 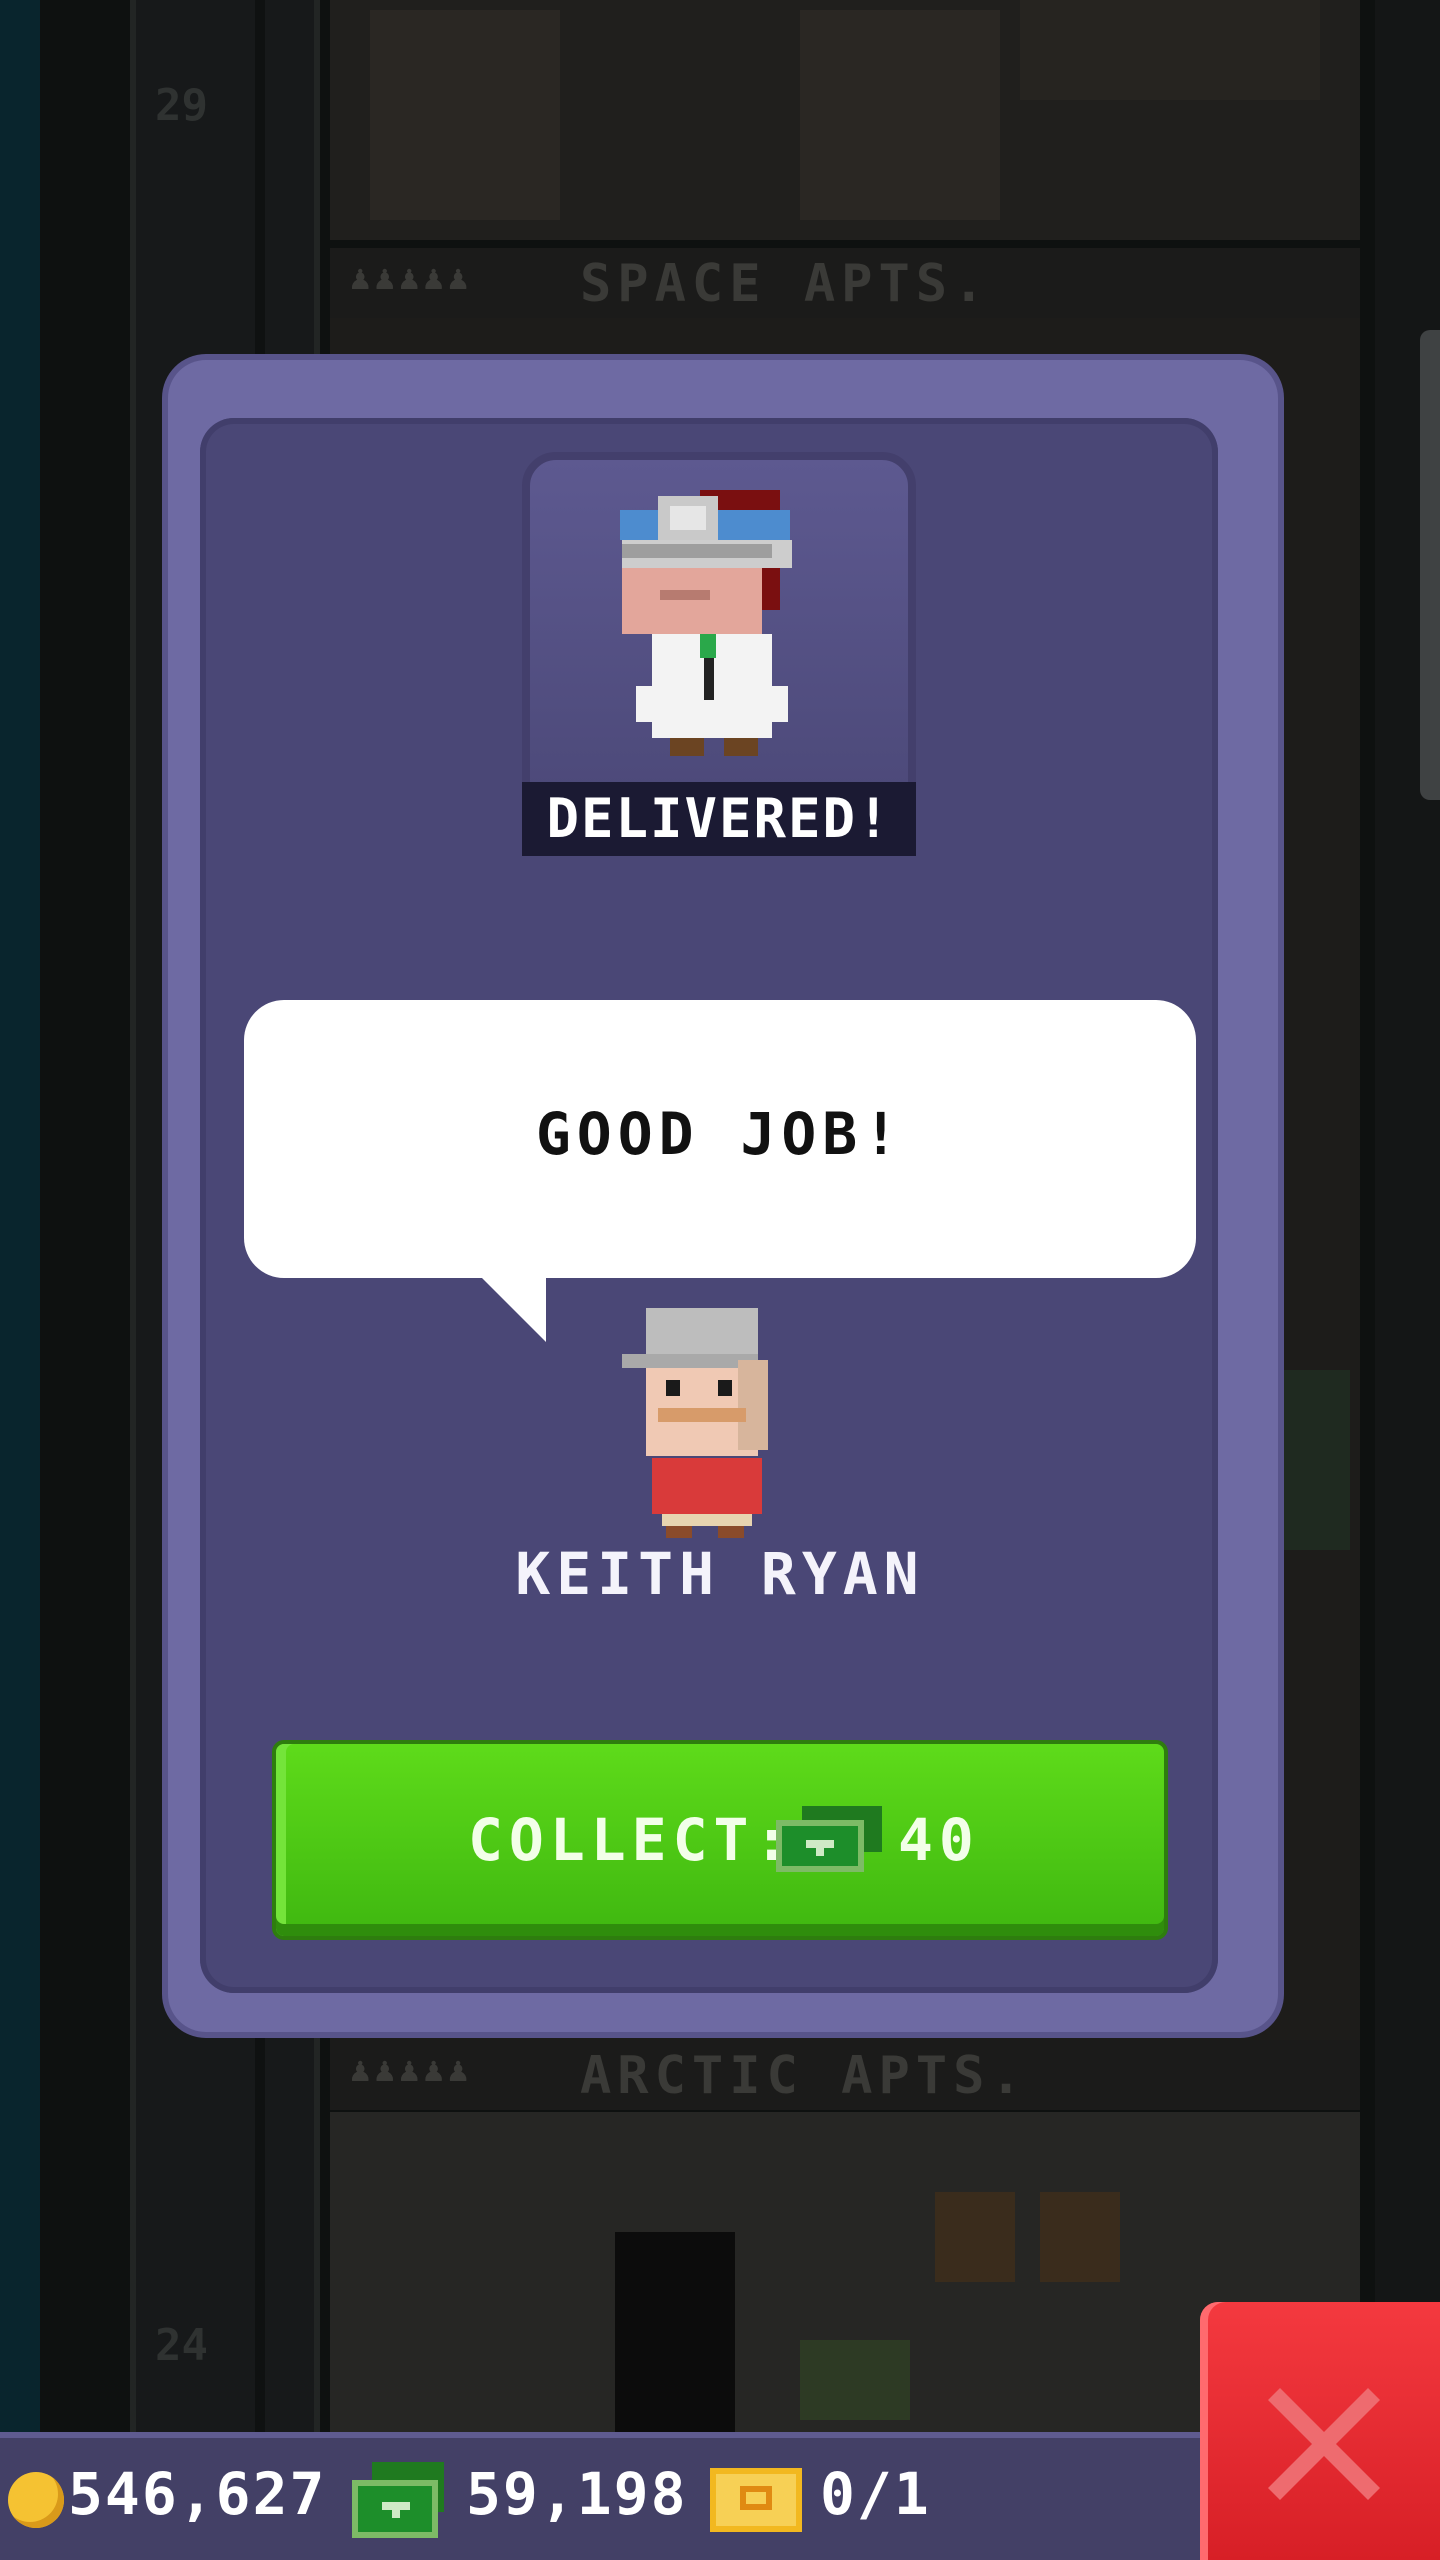 I want to click on collect-amount: 40, so click(x=939, y=1840).